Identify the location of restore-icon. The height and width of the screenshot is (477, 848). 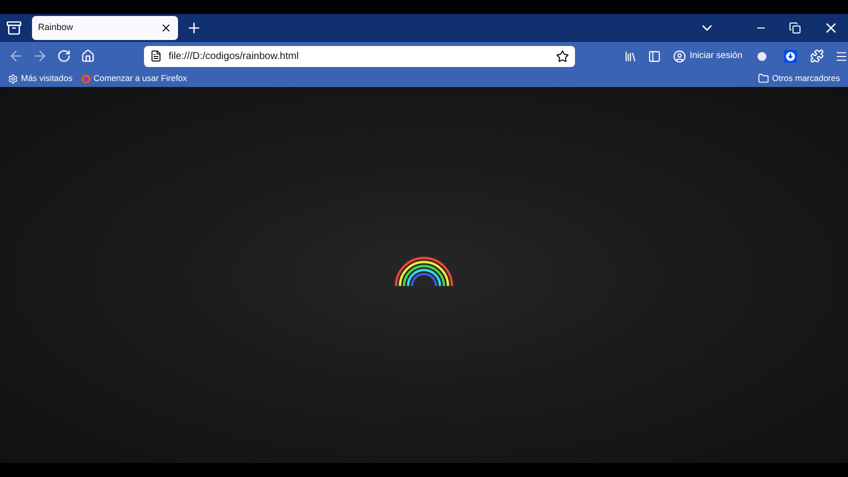
(795, 28).